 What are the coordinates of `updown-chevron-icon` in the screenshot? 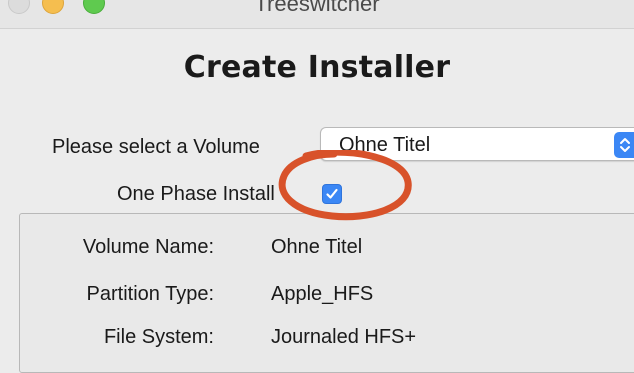 It's located at (624, 145).